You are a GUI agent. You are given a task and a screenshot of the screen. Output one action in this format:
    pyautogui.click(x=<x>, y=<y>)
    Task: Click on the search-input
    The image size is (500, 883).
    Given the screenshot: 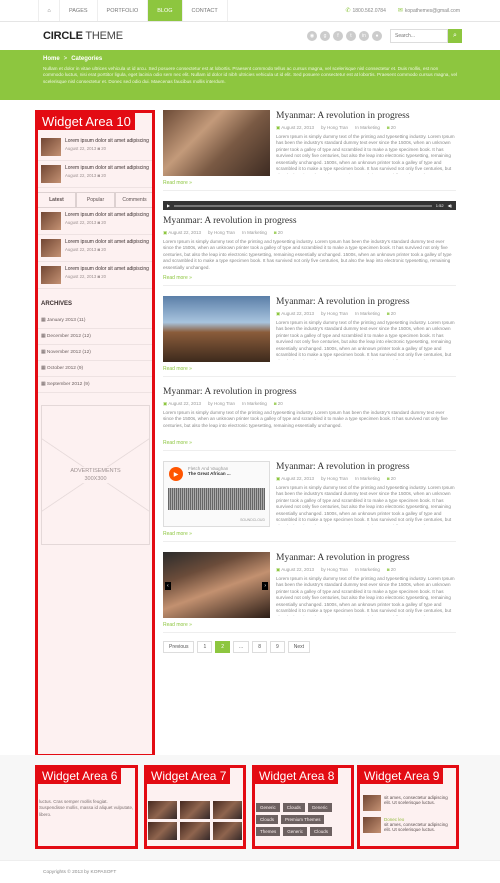 What is the action you would take?
    pyautogui.click(x=419, y=36)
    